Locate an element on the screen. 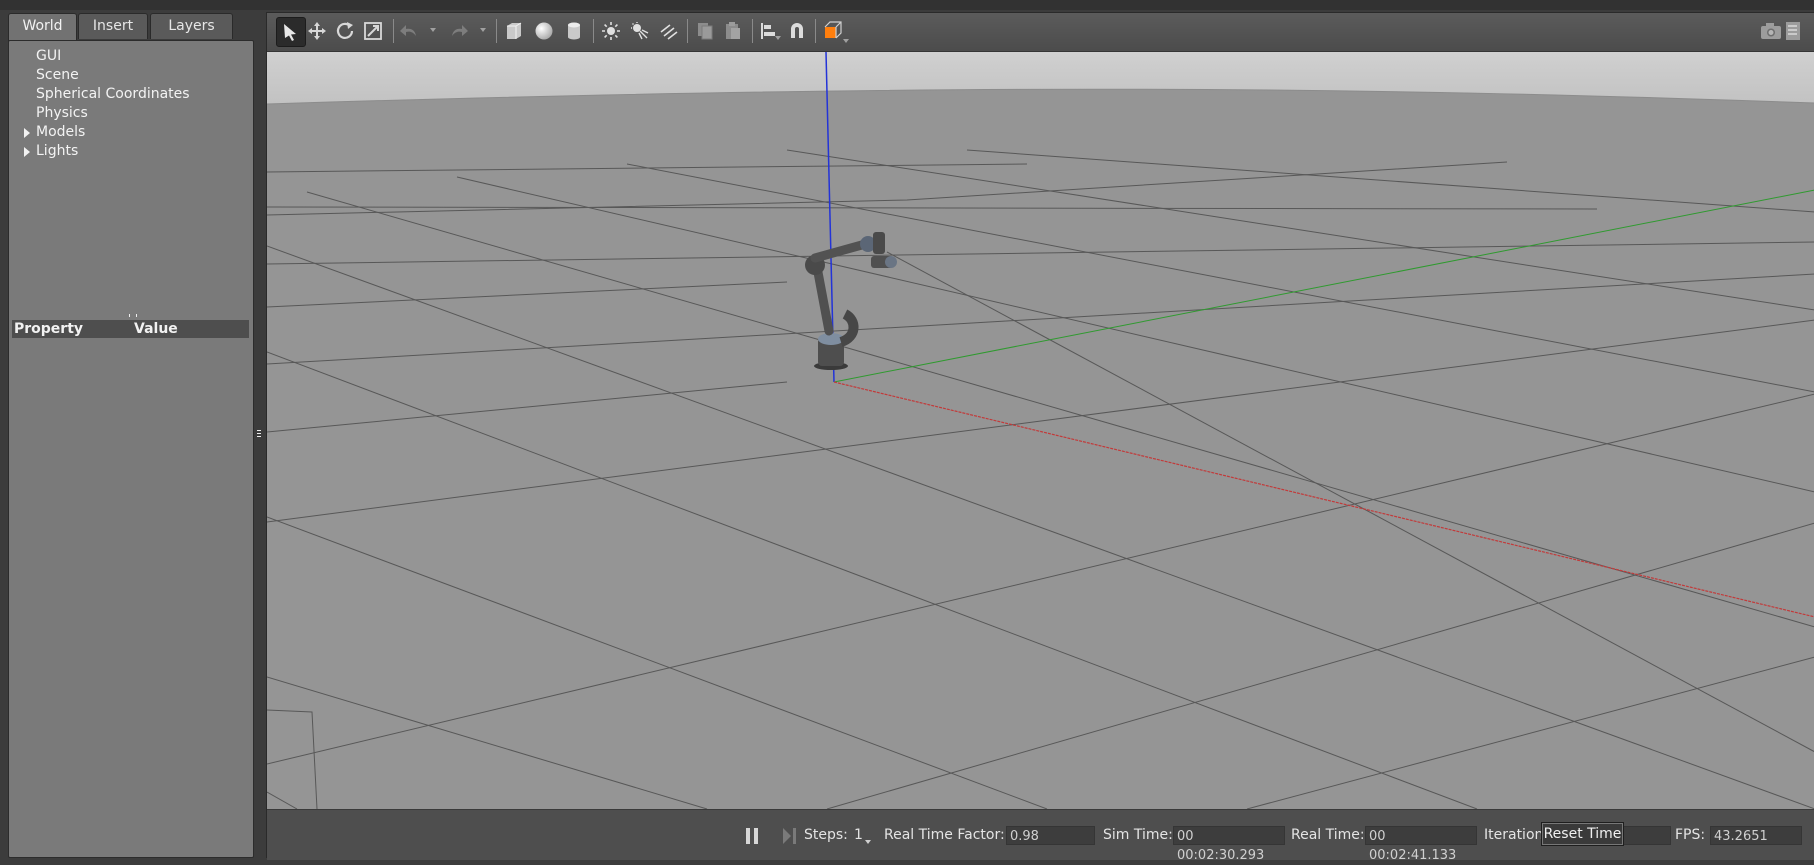 The image size is (1814, 865). tree-item-gui: GUI is located at coordinates (129, 56).